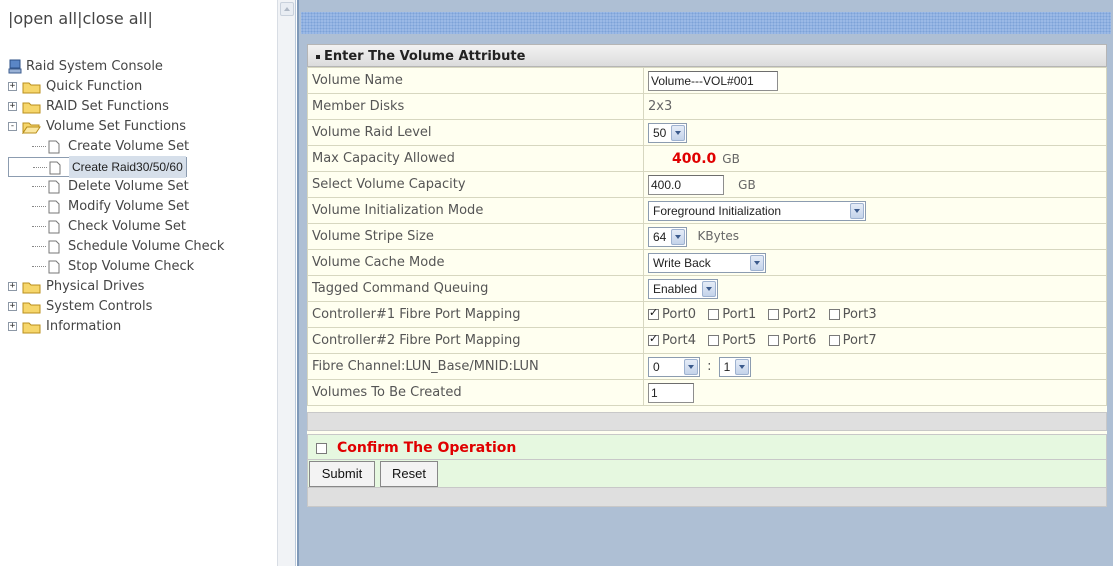 The width and height of the screenshot is (1113, 566). Describe the element at coordinates (321, 448) in the screenshot. I see `confirm-checkbox` at that location.